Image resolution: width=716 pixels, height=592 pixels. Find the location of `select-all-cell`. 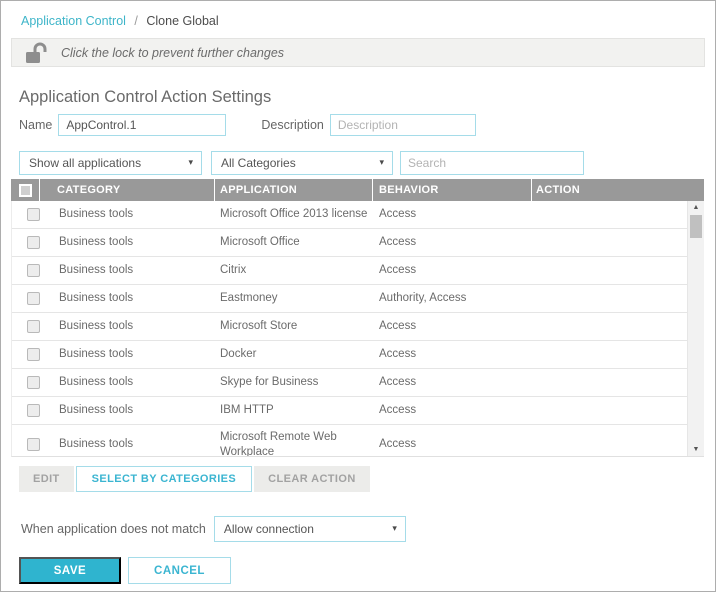

select-all-cell is located at coordinates (25, 190).